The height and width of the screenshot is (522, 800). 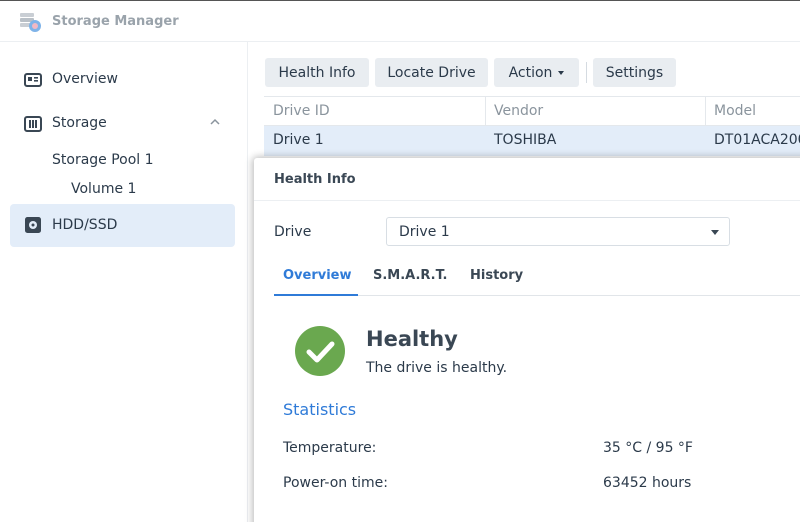 What do you see at coordinates (537, 279) in the screenshot?
I see `dialog-tabs: Overview S.M.A.R.T. History` at bounding box center [537, 279].